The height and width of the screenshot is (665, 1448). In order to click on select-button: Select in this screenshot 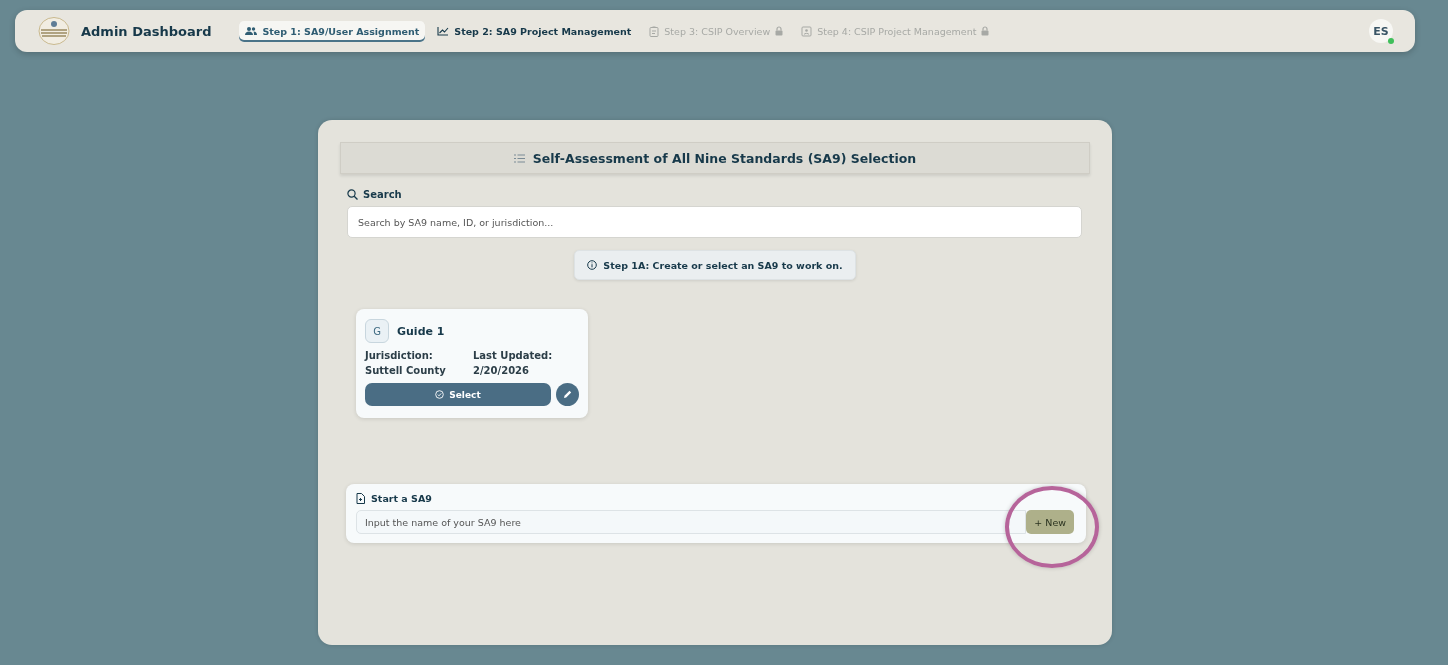, I will do `click(458, 394)`.